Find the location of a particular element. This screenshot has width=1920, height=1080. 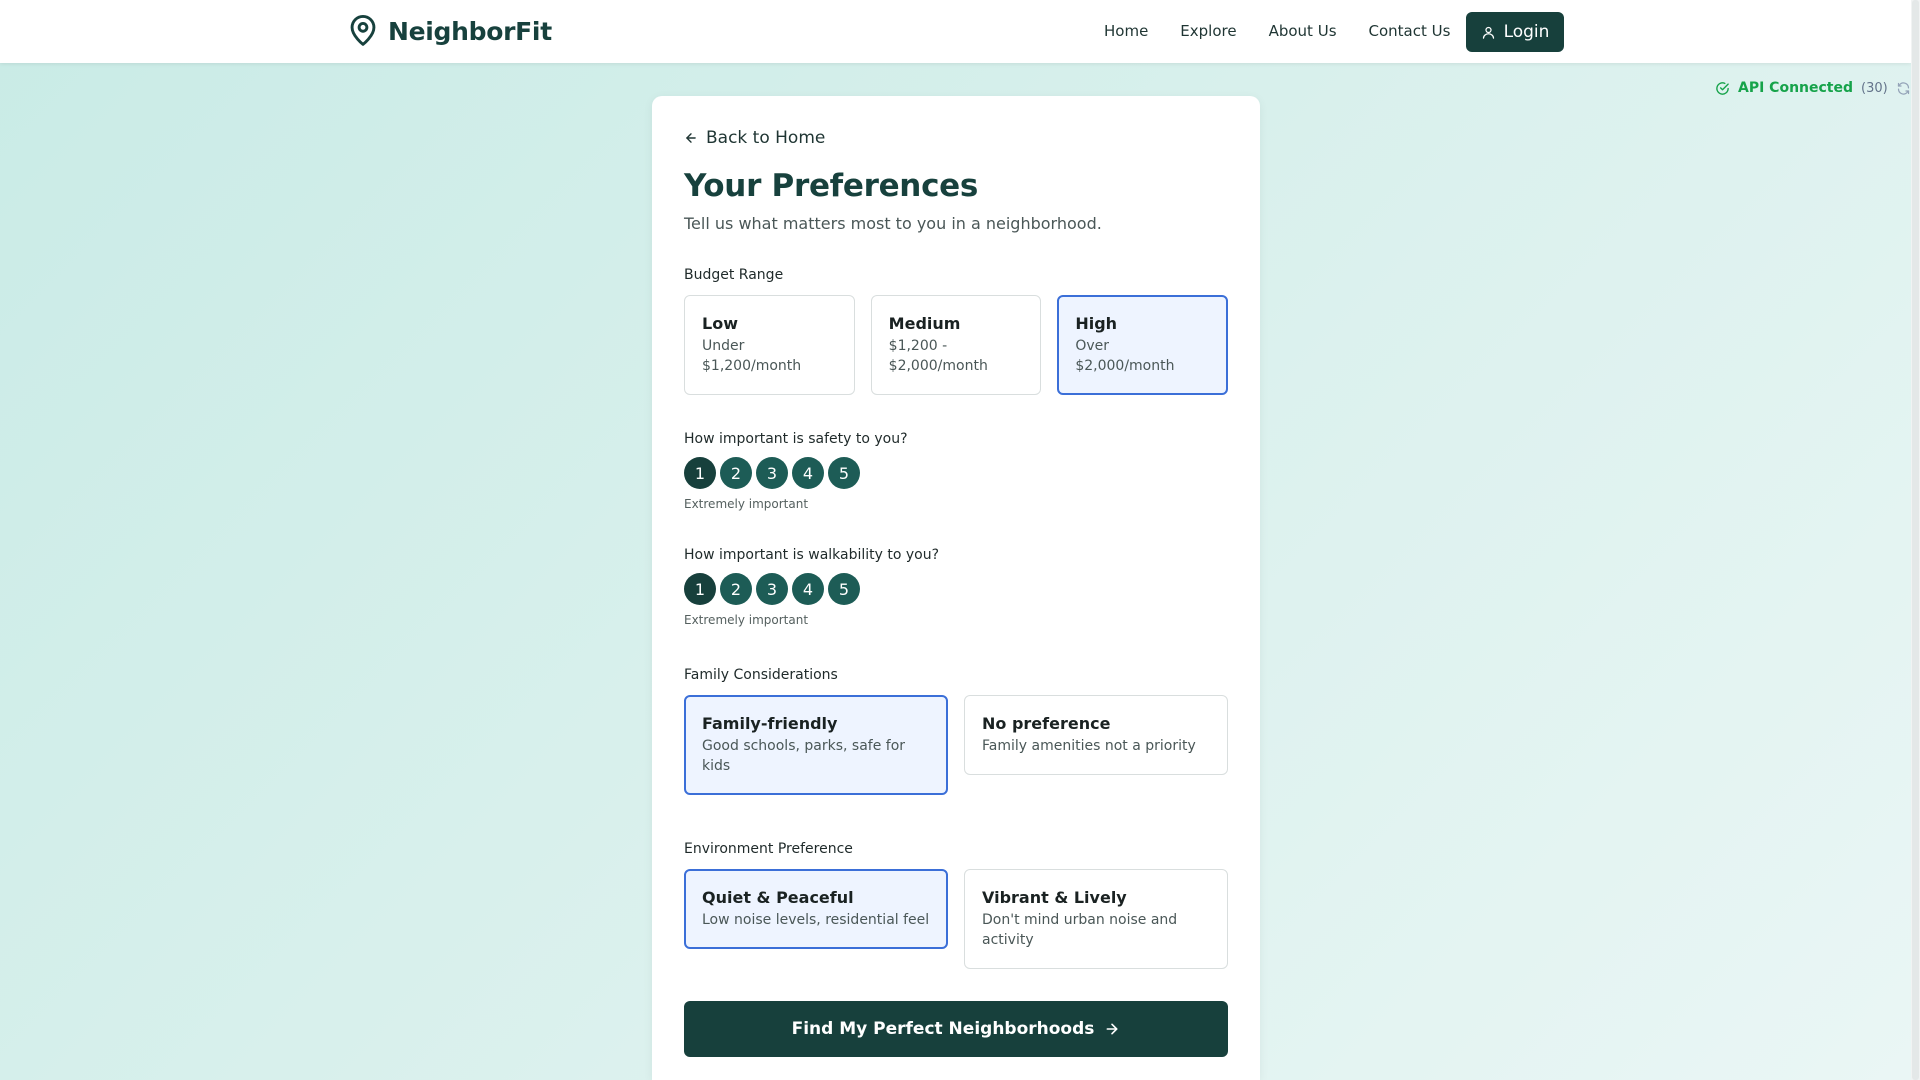

walkability-rating-1: 1 is located at coordinates (700, 589).